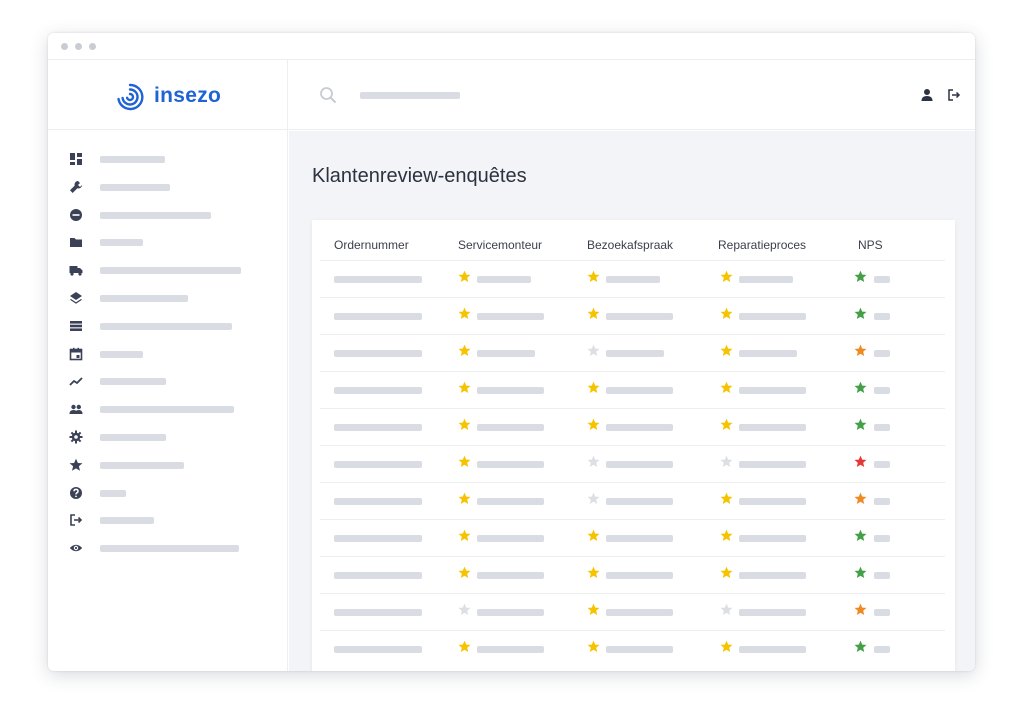 Image resolution: width=1024 pixels, height=704 pixels. Describe the element at coordinates (410, 95) in the screenshot. I see `search-input` at that location.